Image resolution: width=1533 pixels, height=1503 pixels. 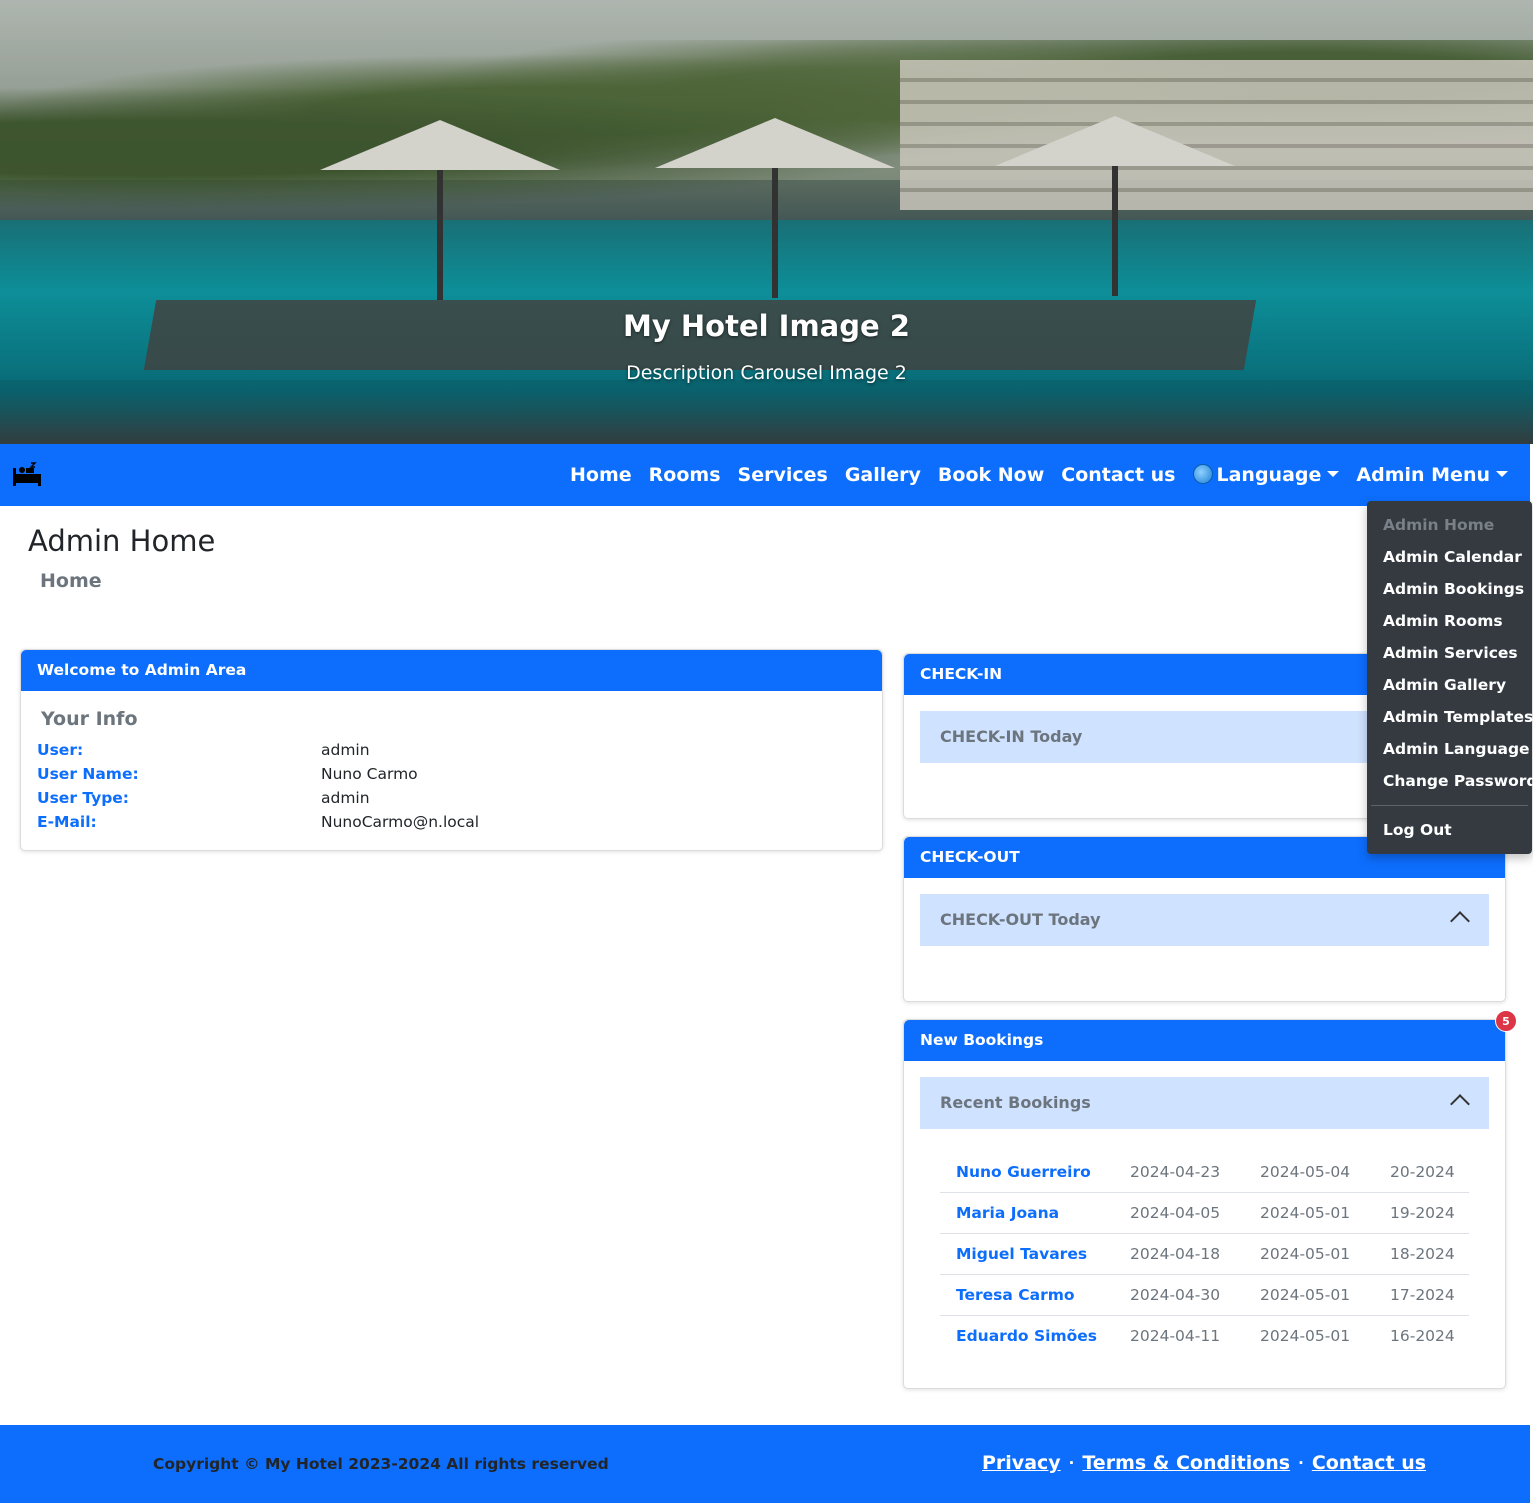 What do you see at coordinates (1175, 1336) in the screenshot?
I see `booking-checkin-date: 2024-04-11` at bounding box center [1175, 1336].